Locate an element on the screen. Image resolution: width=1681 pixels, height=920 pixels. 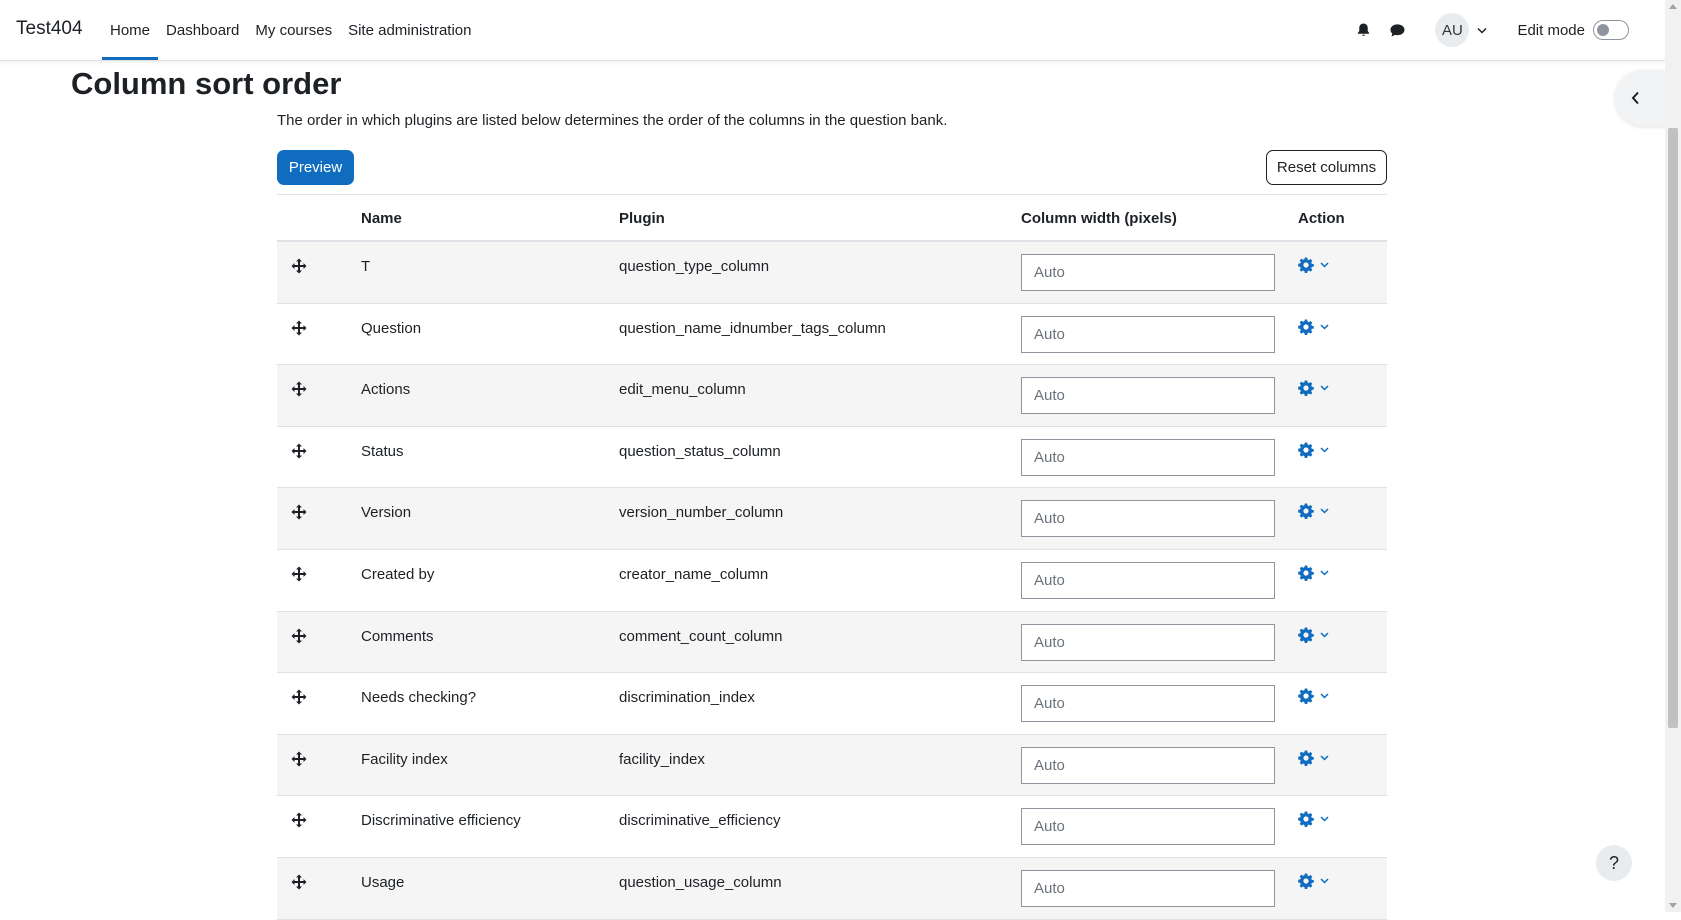
scroll-thumb is located at coordinates (1673, 428).